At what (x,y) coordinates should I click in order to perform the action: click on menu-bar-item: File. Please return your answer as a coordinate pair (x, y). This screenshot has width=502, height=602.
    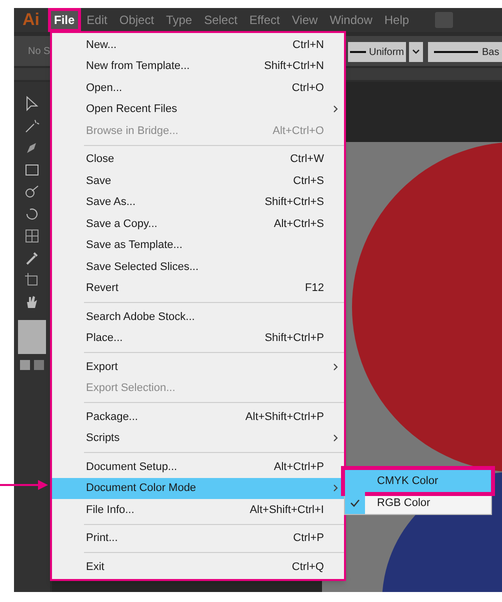
    Looking at the image, I should click on (64, 20).